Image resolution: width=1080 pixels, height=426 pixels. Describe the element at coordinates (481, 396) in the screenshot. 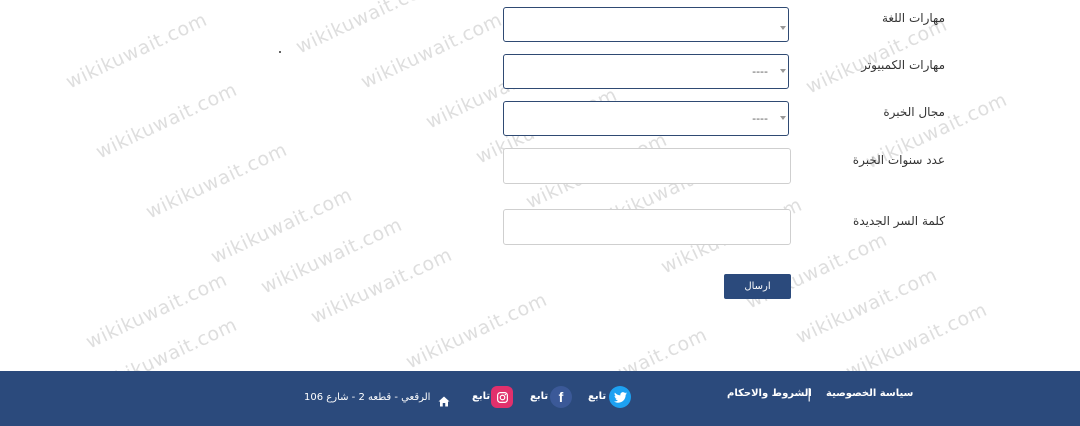

I see `instagram-follow-label: تابع` at that location.